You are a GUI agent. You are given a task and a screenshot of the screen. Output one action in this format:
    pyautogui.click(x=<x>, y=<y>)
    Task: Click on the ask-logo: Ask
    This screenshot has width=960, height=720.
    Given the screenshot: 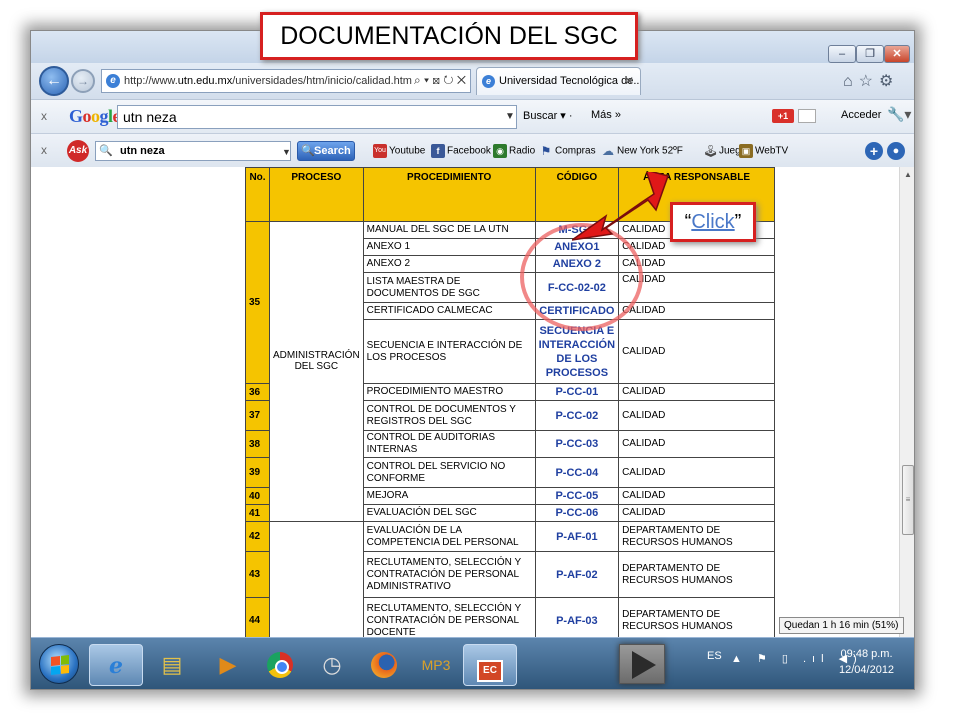 What is the action you would take?
    pyautogui.click(x=78, y=151)
    